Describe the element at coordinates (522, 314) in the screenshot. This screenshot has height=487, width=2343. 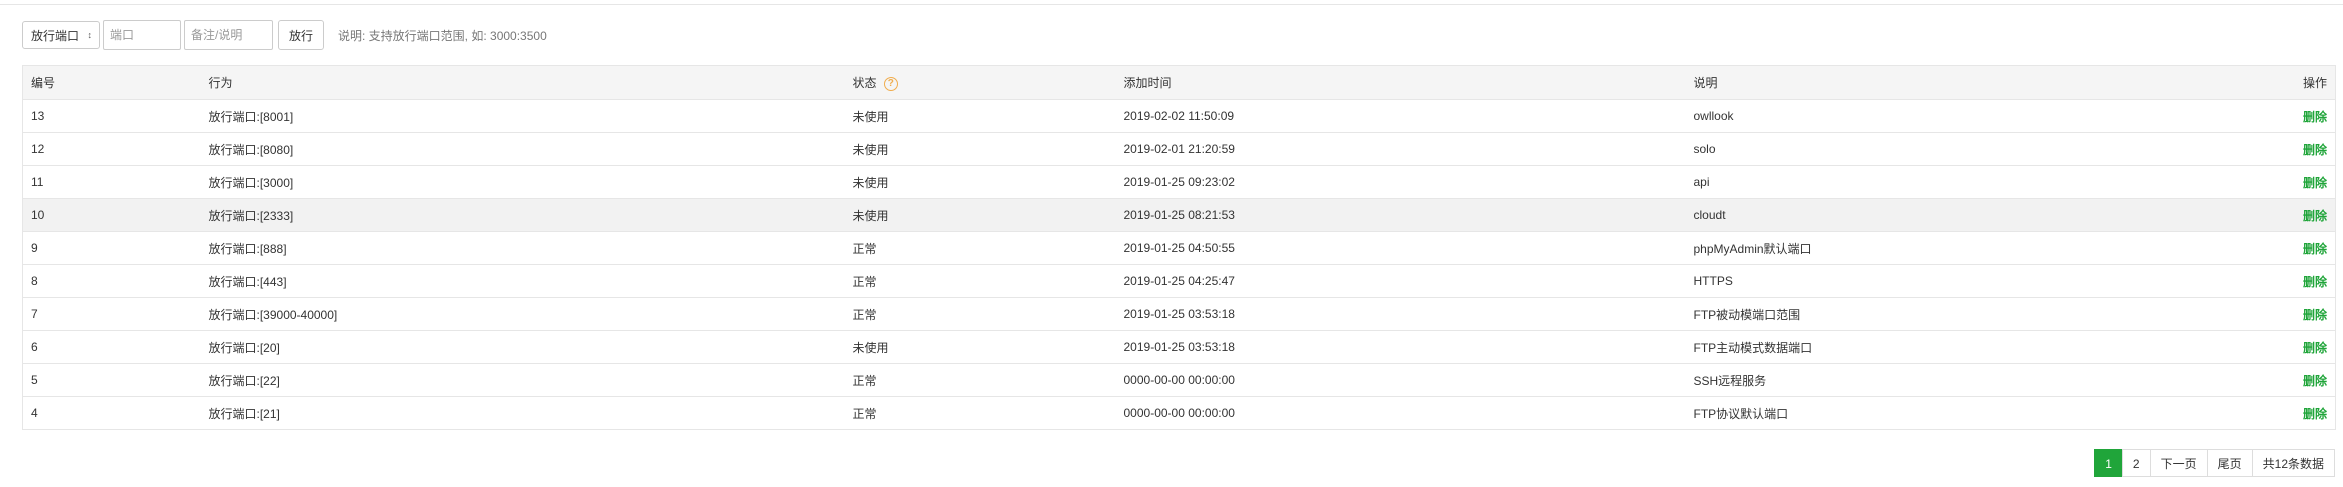
I see `cell-action: 放行端口:[39000-40000]` at that location.